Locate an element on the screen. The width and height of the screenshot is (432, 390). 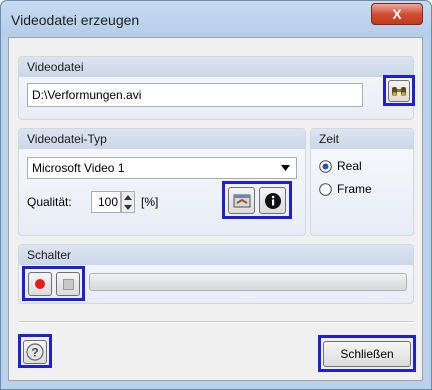
videotyp-group-header: Videodatei-Typ is located at coordinates (162, 139).